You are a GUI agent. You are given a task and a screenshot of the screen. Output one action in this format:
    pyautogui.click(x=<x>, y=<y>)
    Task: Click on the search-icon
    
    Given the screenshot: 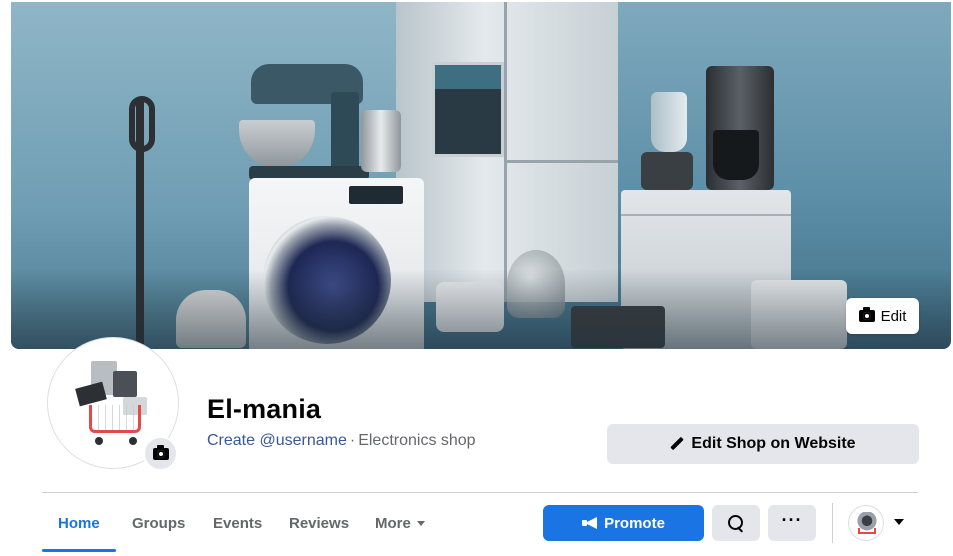 What is the action you would take?
    pyautogui.click(x=736, y=523)
    